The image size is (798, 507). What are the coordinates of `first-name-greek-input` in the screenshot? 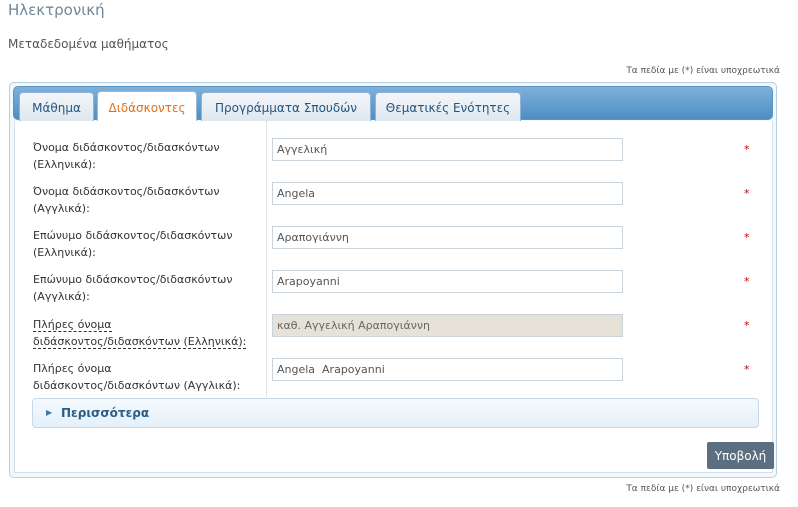 It's located at (447, 149).